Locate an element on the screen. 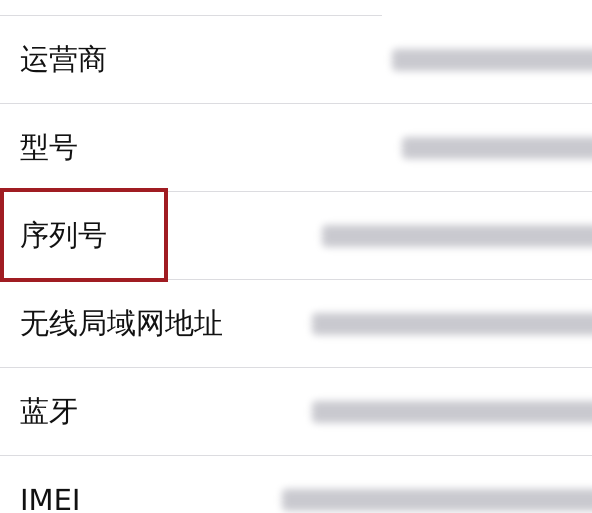 This screenshot has height=513, width=592. setting-label: 无线局域网地址 is located at coordinates (121, 323).